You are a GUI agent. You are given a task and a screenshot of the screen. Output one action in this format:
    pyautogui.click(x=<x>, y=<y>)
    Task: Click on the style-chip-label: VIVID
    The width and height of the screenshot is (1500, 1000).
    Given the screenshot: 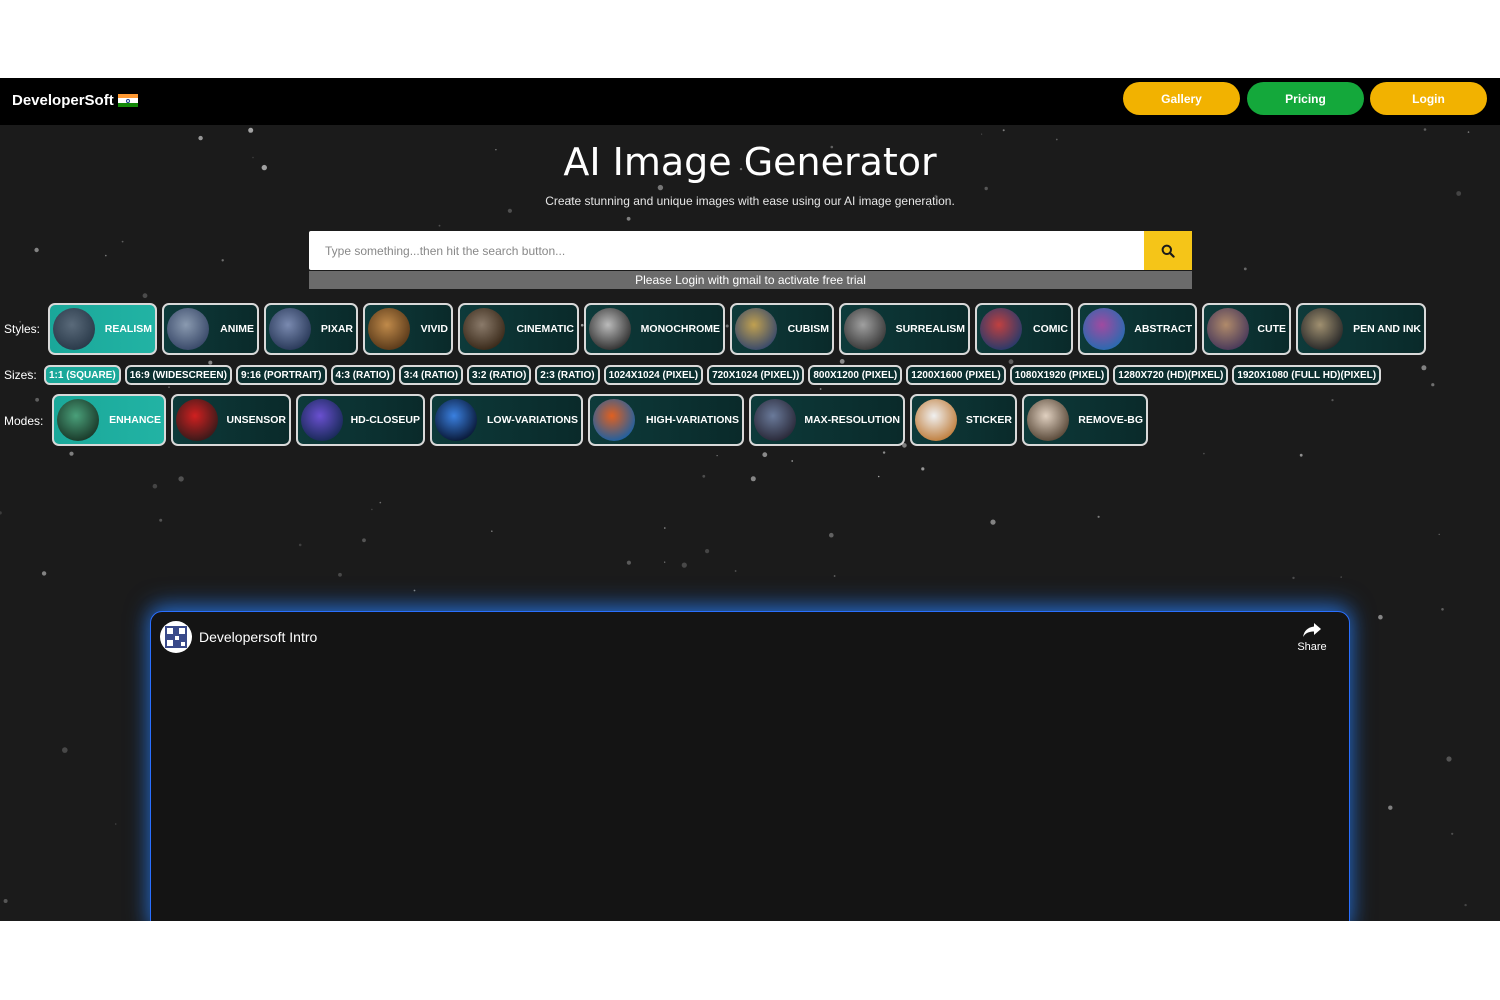 What is the action you would take?
    pyautogui.click(x=434, y=329)
    